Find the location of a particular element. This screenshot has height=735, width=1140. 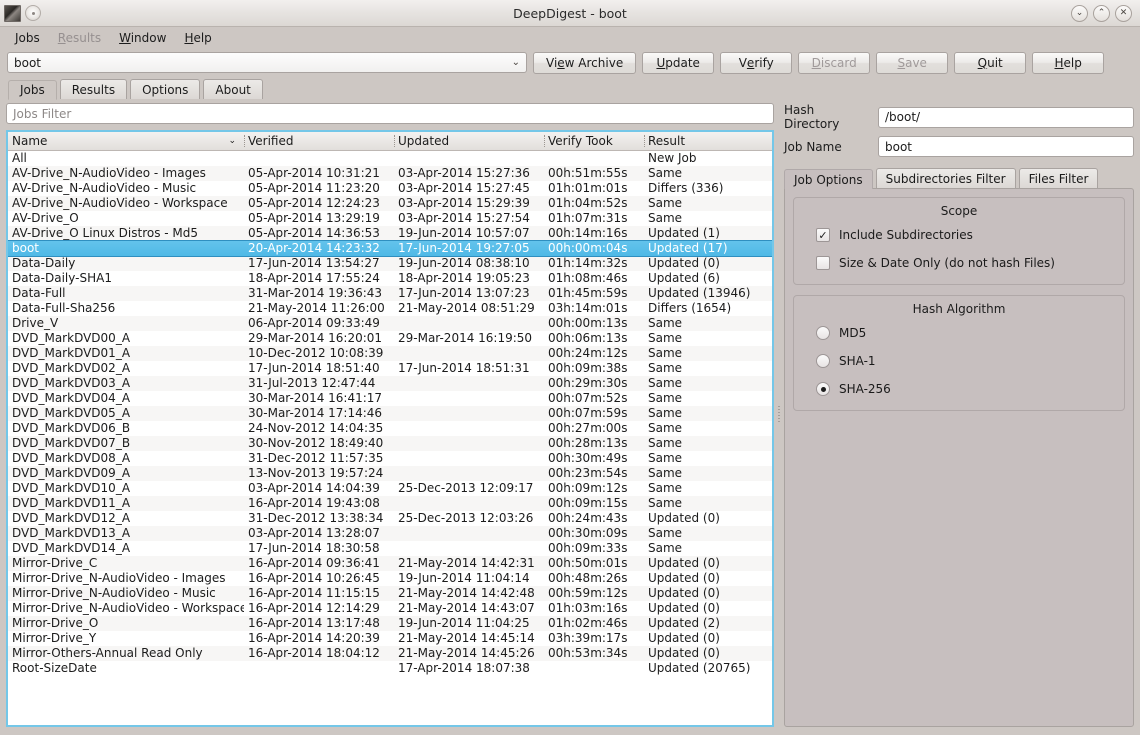

job-name: DVD_MarkDVD08_A is located at coordinates (71, 458).